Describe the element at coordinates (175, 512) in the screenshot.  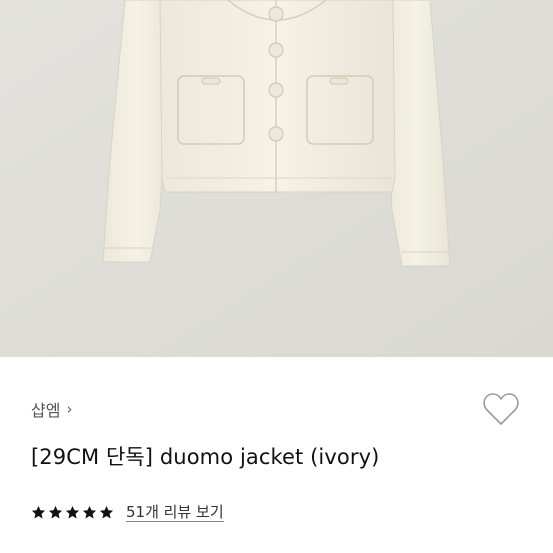
I see `review-link: 51개 리뷰 보기` at that location.